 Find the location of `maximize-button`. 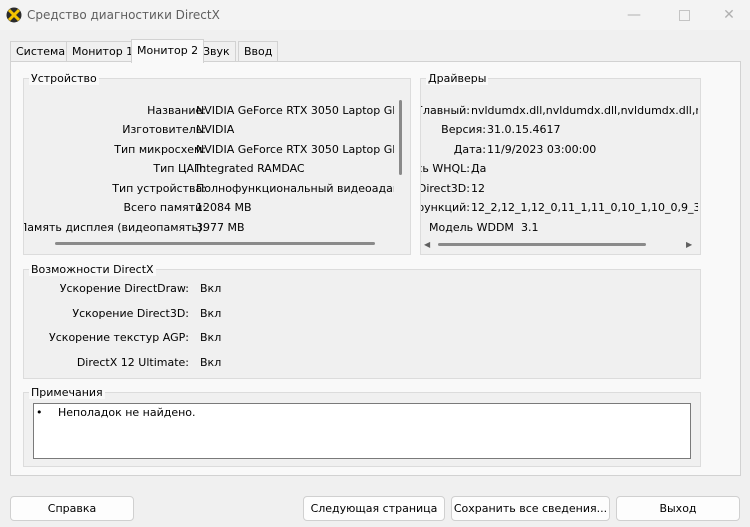

maximize-button is located at coordinates (684, 15).